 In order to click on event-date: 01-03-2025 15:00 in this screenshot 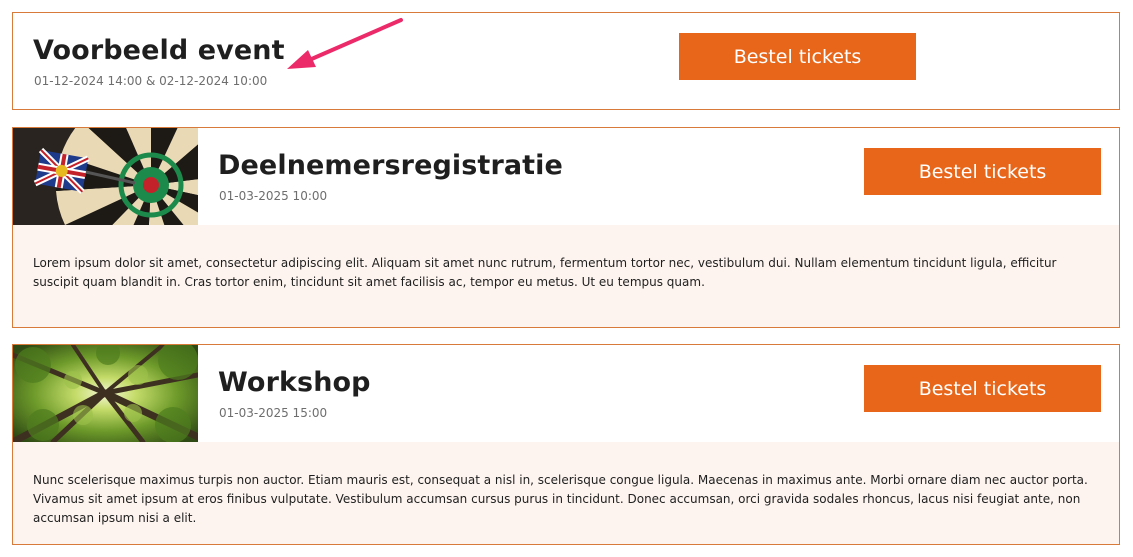, I will do `click(273, 413)`.